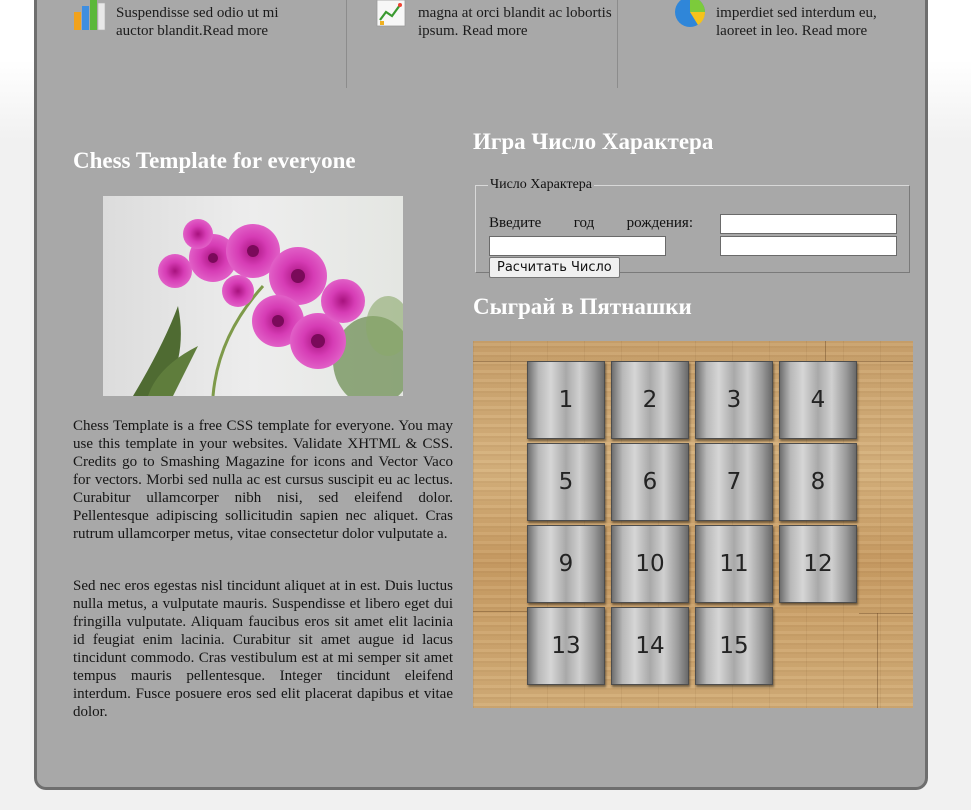 Image resolution: width=971 pixels, height=810 pixels. What do you see at coordinates (818, 482) in the screenshot?
I see `puzzle-tile: 8` at bounding box center [818, 482].